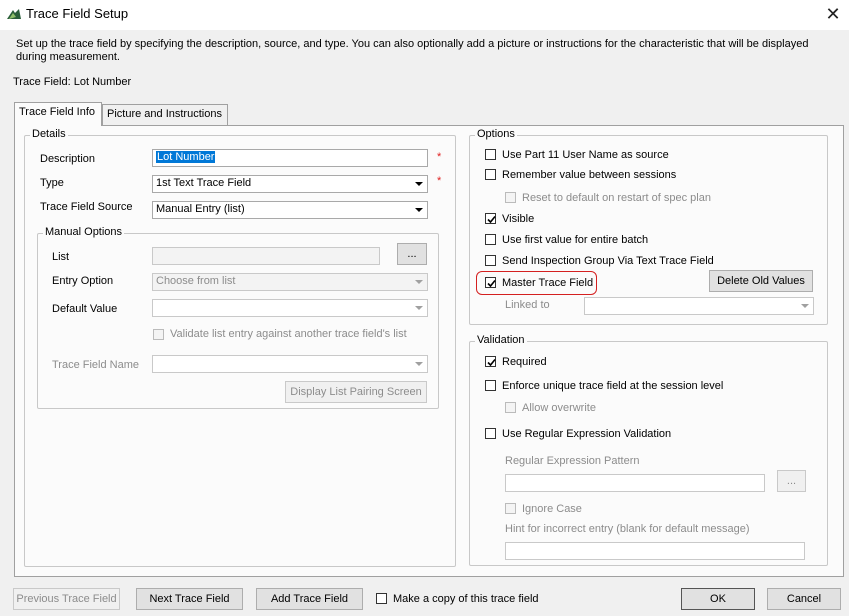  I want to click on linked-to-label: Linked to, so click(527, 305).